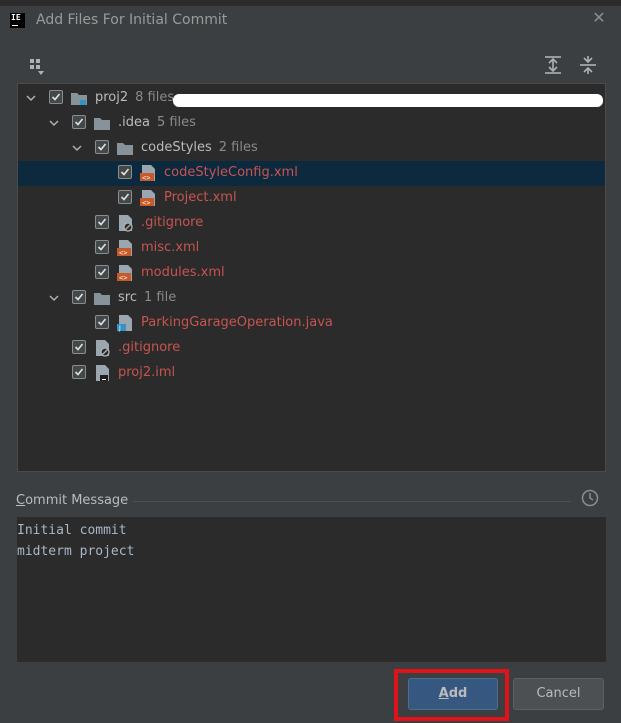  Describe the element at coordinates (17, 20) in the screenshot. I see `intellij-app-icon: IE` at that location.